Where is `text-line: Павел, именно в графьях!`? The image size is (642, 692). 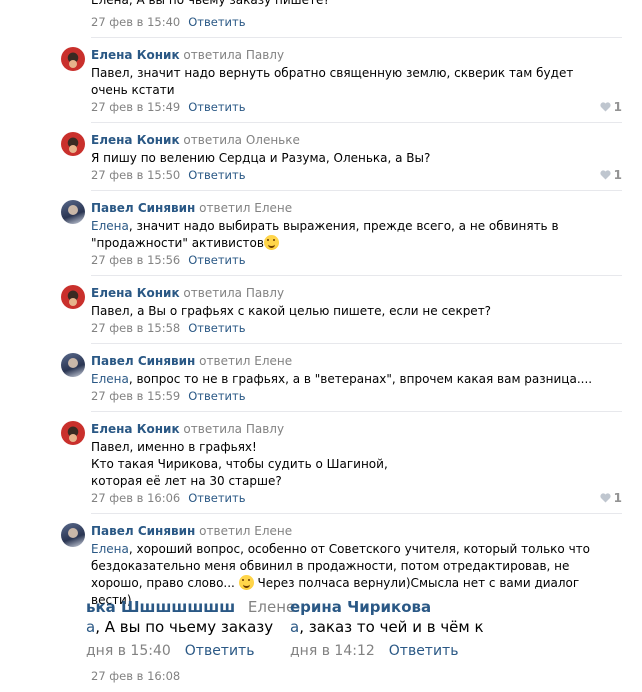
text-line: Павел, именно в графьях! is located at coordinates (174, 447).